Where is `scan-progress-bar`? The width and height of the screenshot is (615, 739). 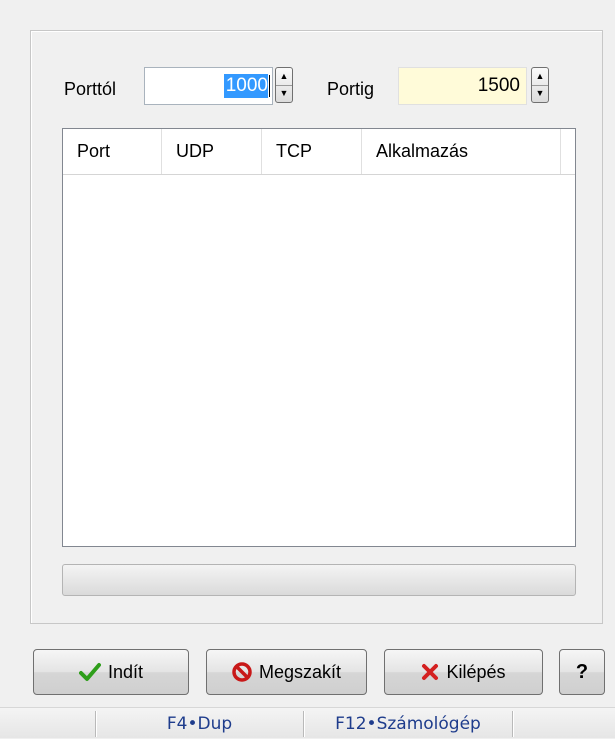 scan-progress-bar is located at coordinates (319, 580).